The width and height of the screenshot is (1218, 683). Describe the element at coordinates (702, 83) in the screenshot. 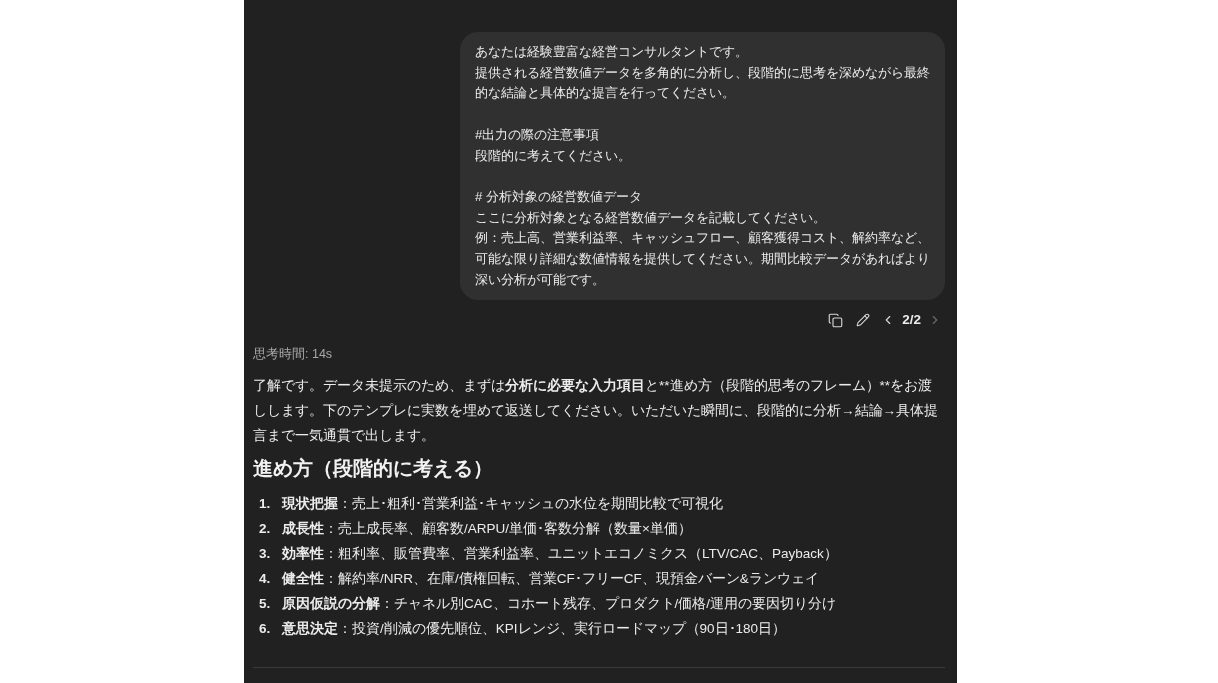

I see `message-text: 提供される経営数値データを多角的に分析し、段階的に思考を深めながら最終的な結論と具体的な提言を行ってください。` at that location.